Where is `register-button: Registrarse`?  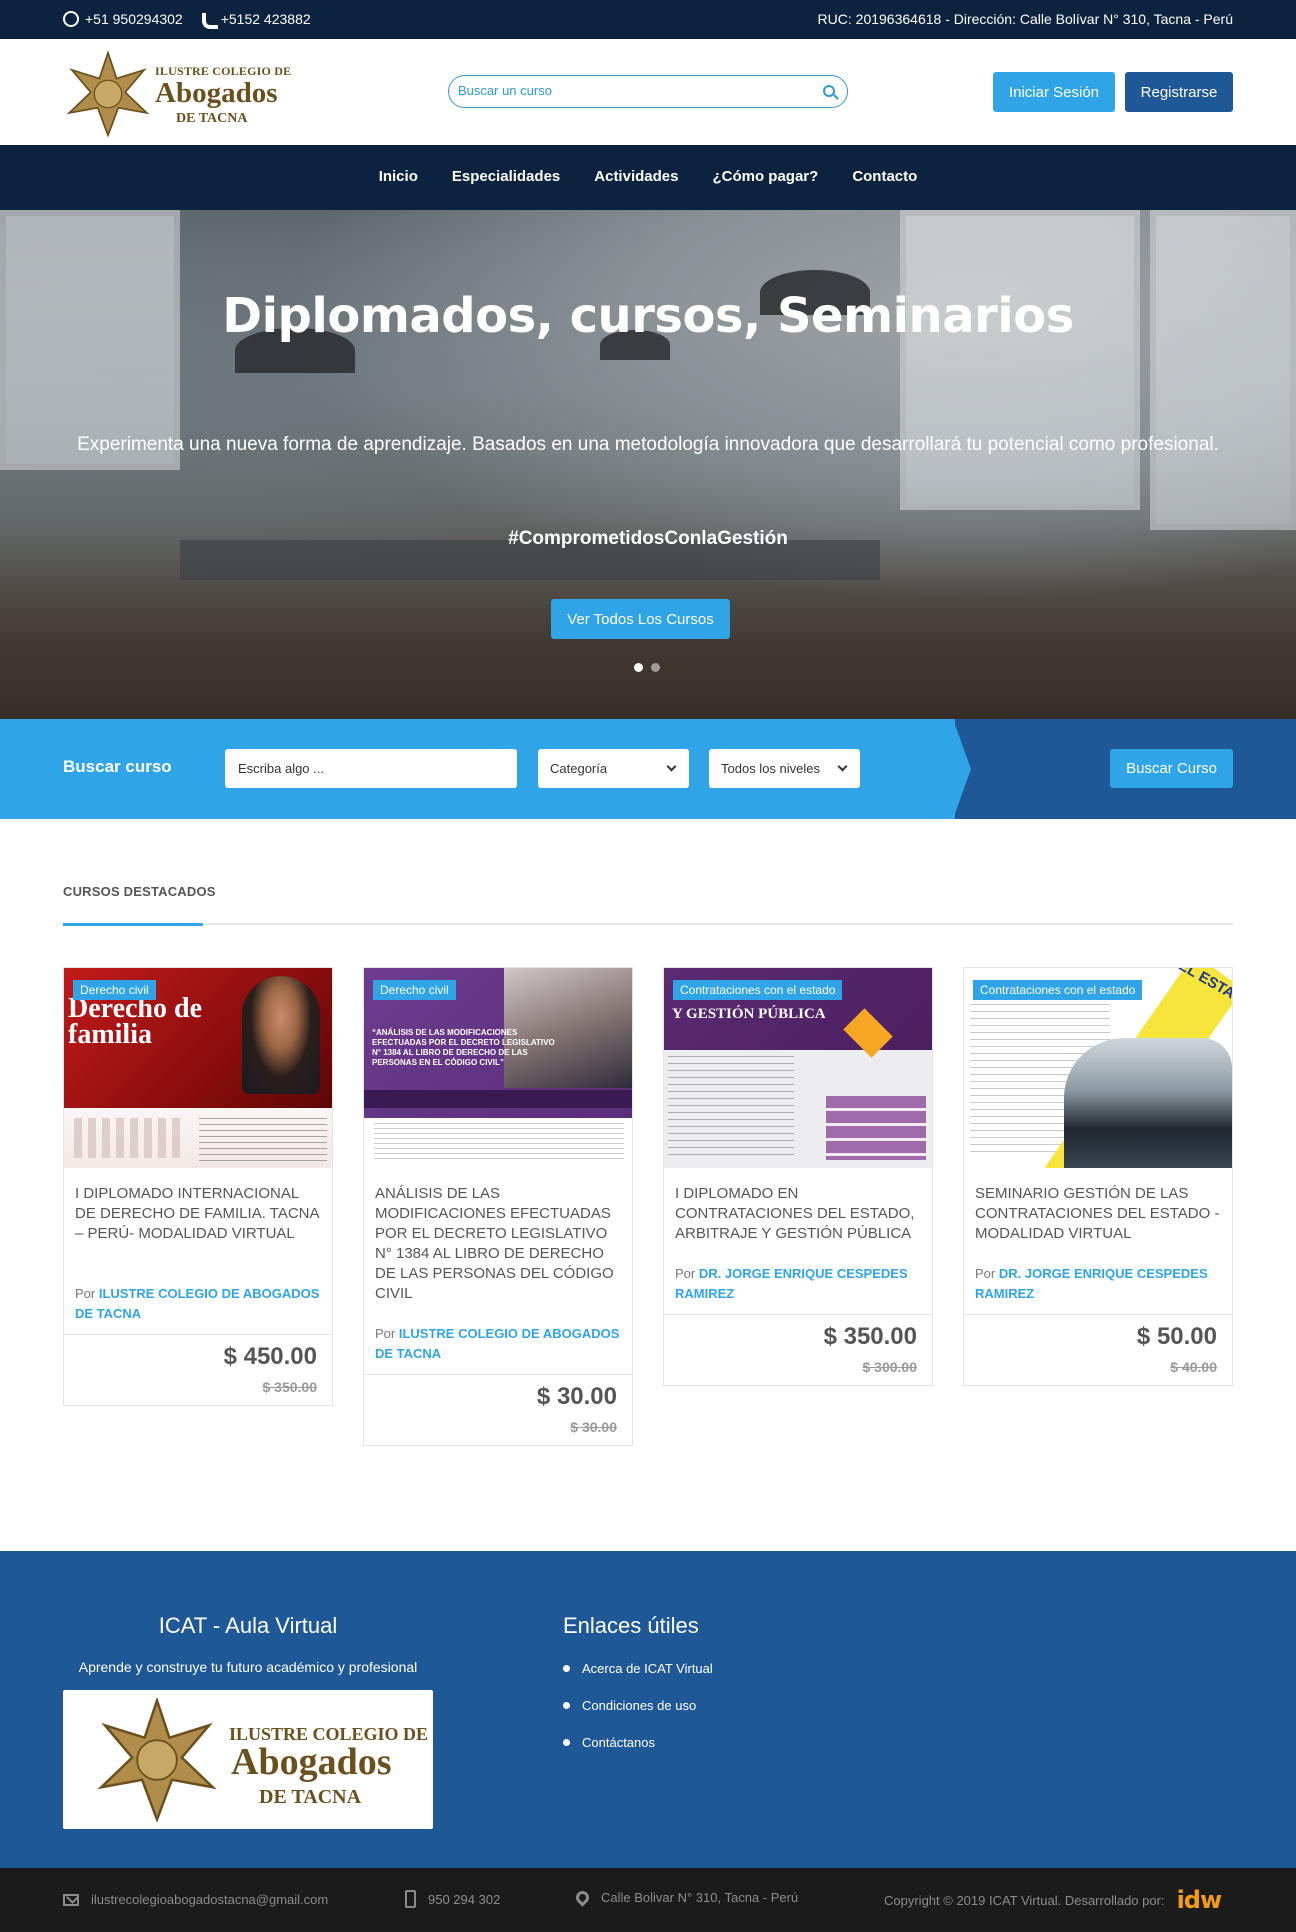
register-button: Registrarse is located at coordinates (1179, 92).